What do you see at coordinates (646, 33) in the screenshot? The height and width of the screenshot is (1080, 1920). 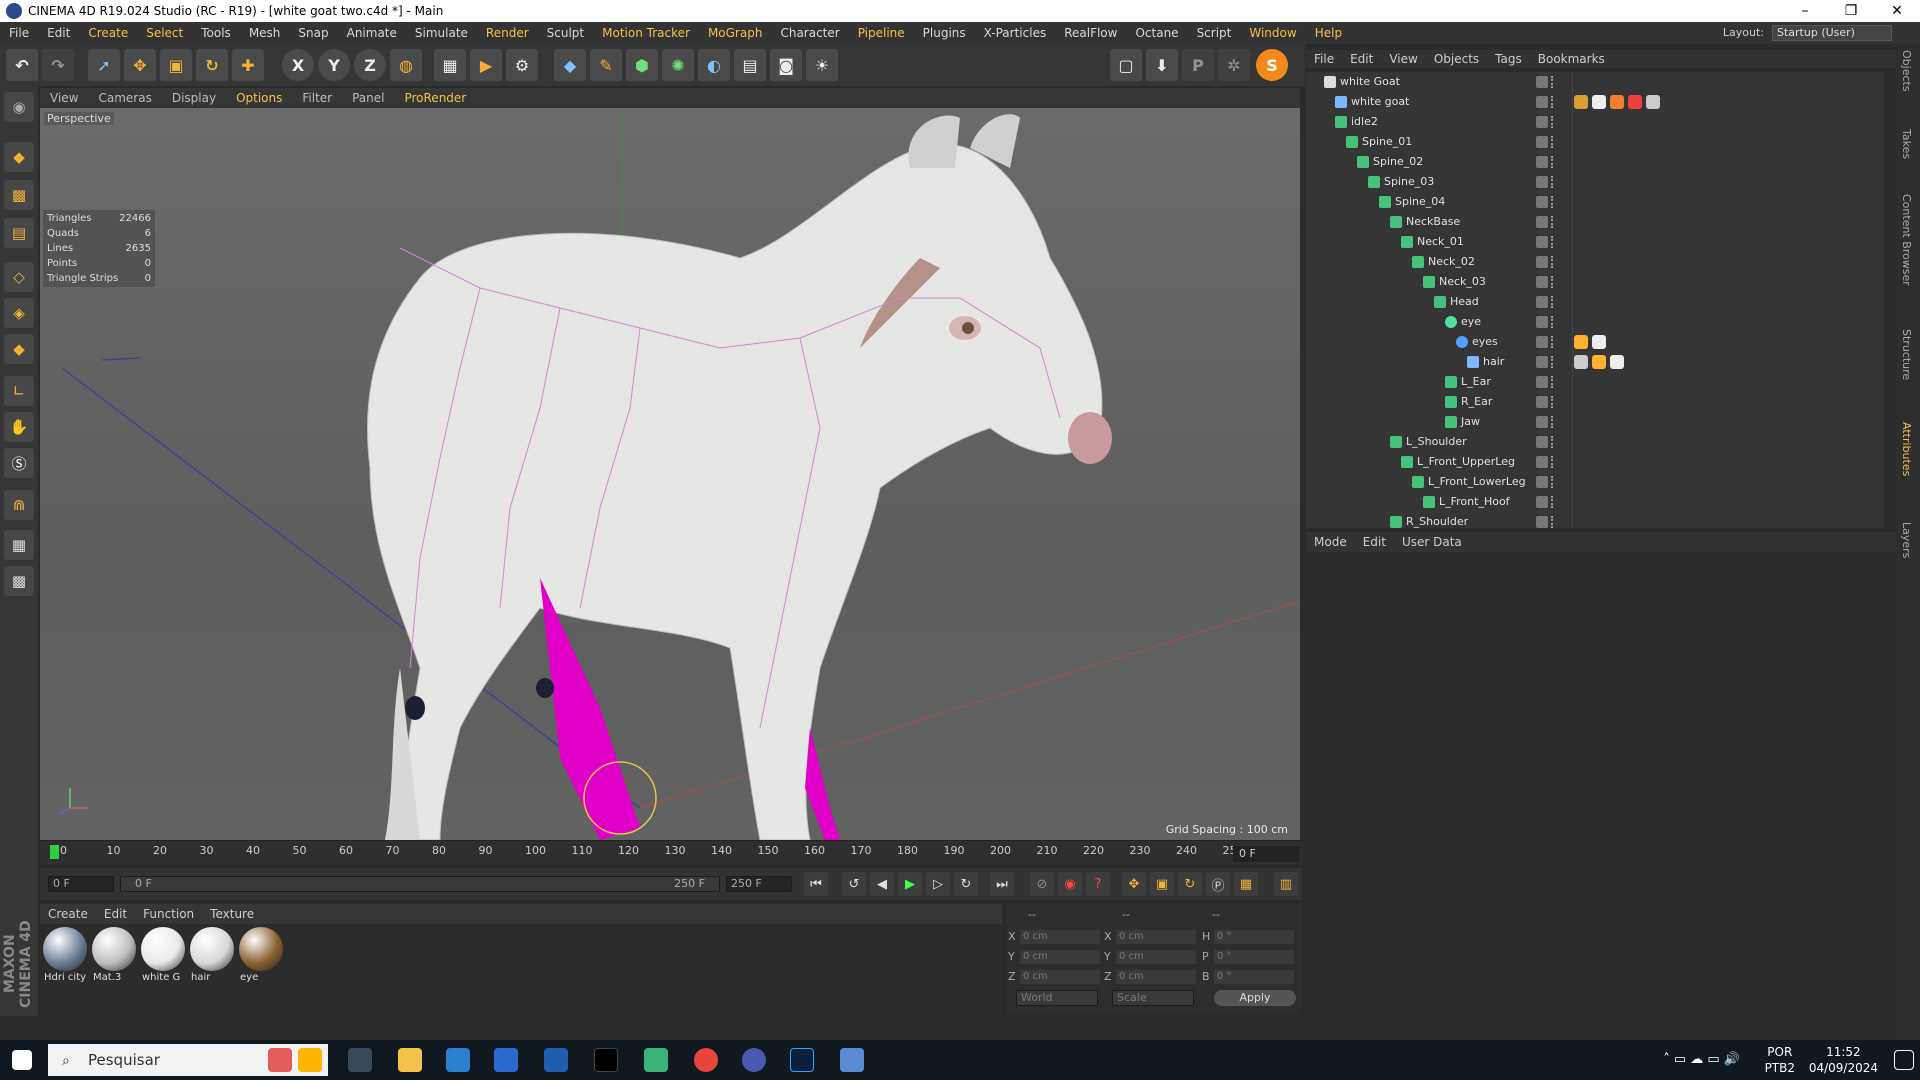 I see `menu-motion-tracker: Motion Tracker` at bounding box center [646, 33].